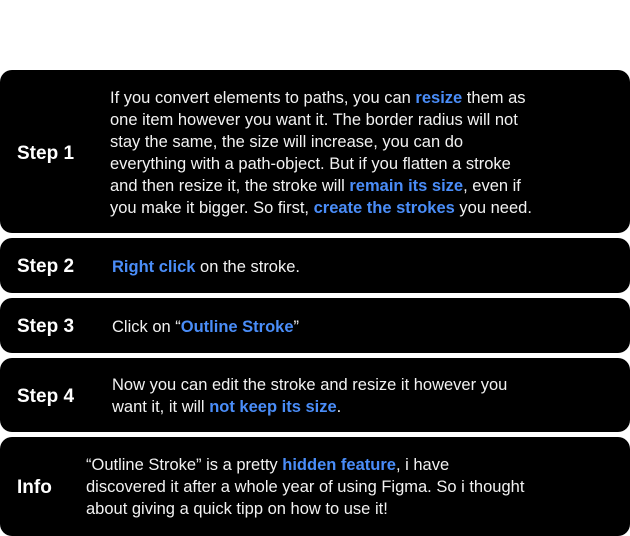 The width and height of the screenshot is (630, 536). I want to click on step-text: Right click on the stroke., so click(206, 267).